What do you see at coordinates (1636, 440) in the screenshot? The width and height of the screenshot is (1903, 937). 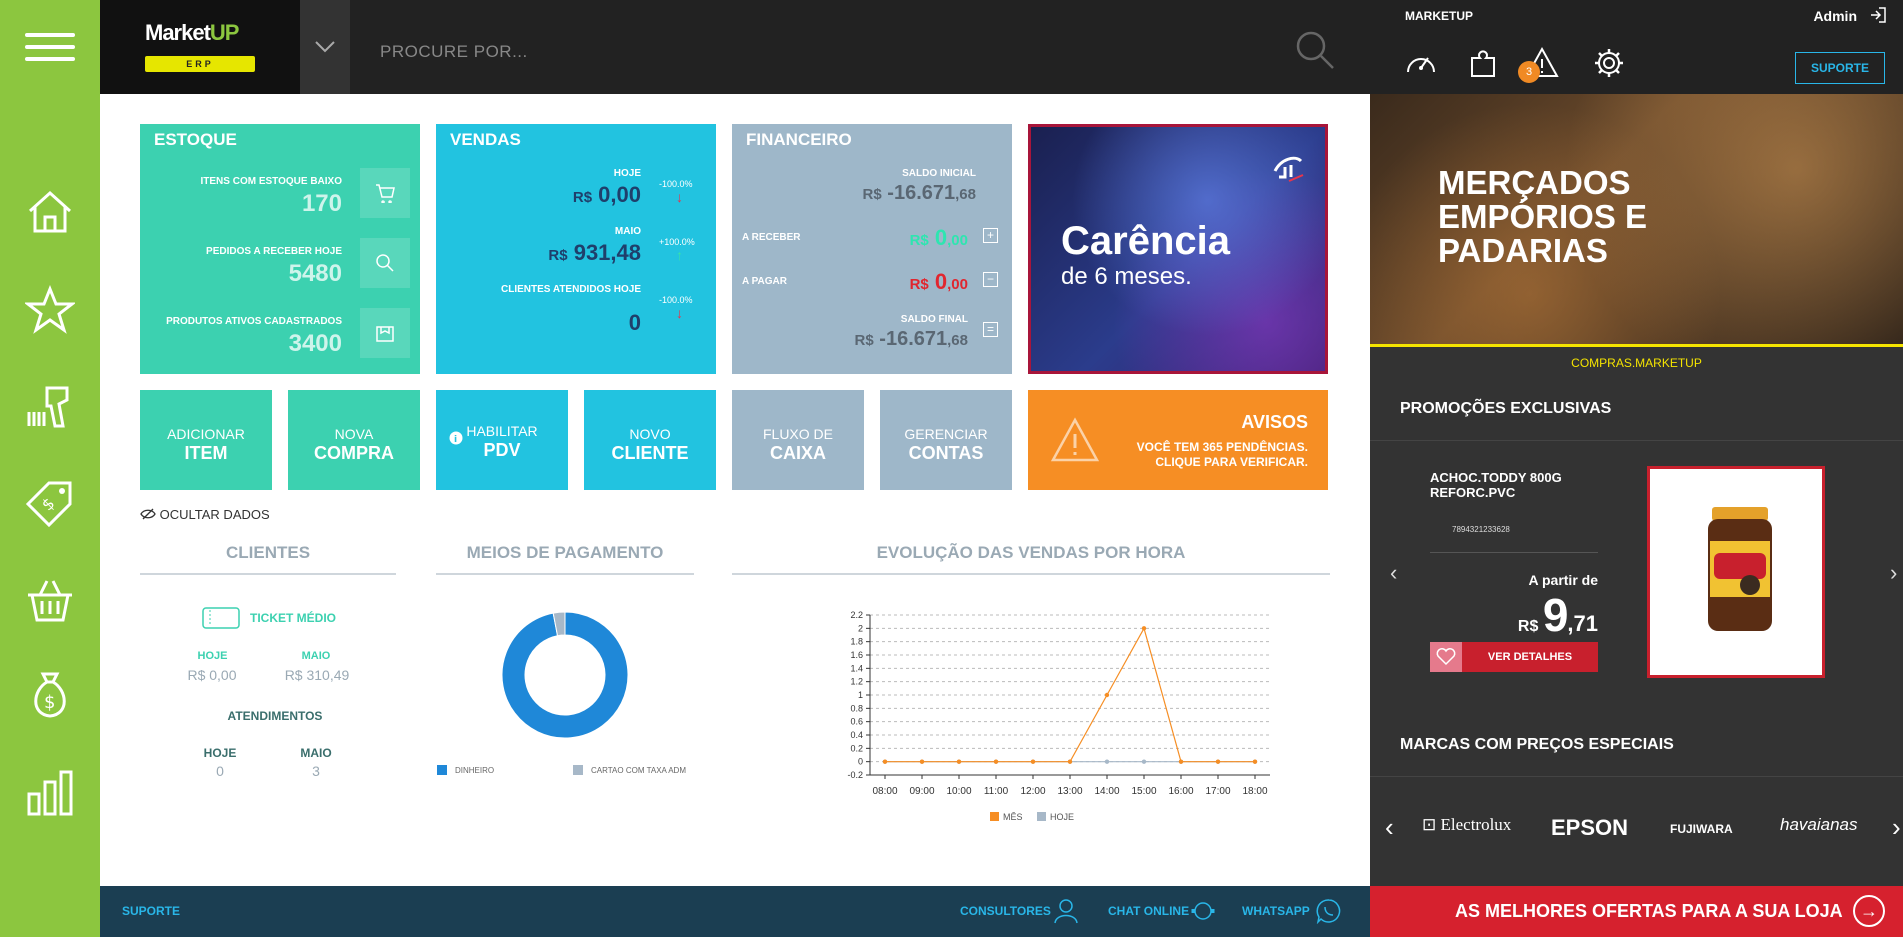 I see `promo-divider` at bounding box center [1636, 440].